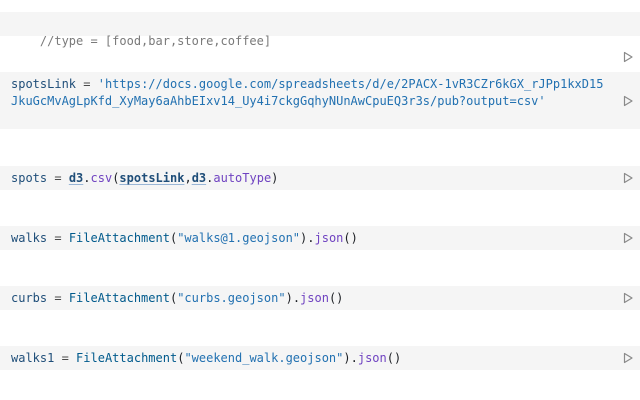  What do you see at coordinates (29, 238) in the screenshot?
I see `variable-name: walks` at bounding box center [29, 238].